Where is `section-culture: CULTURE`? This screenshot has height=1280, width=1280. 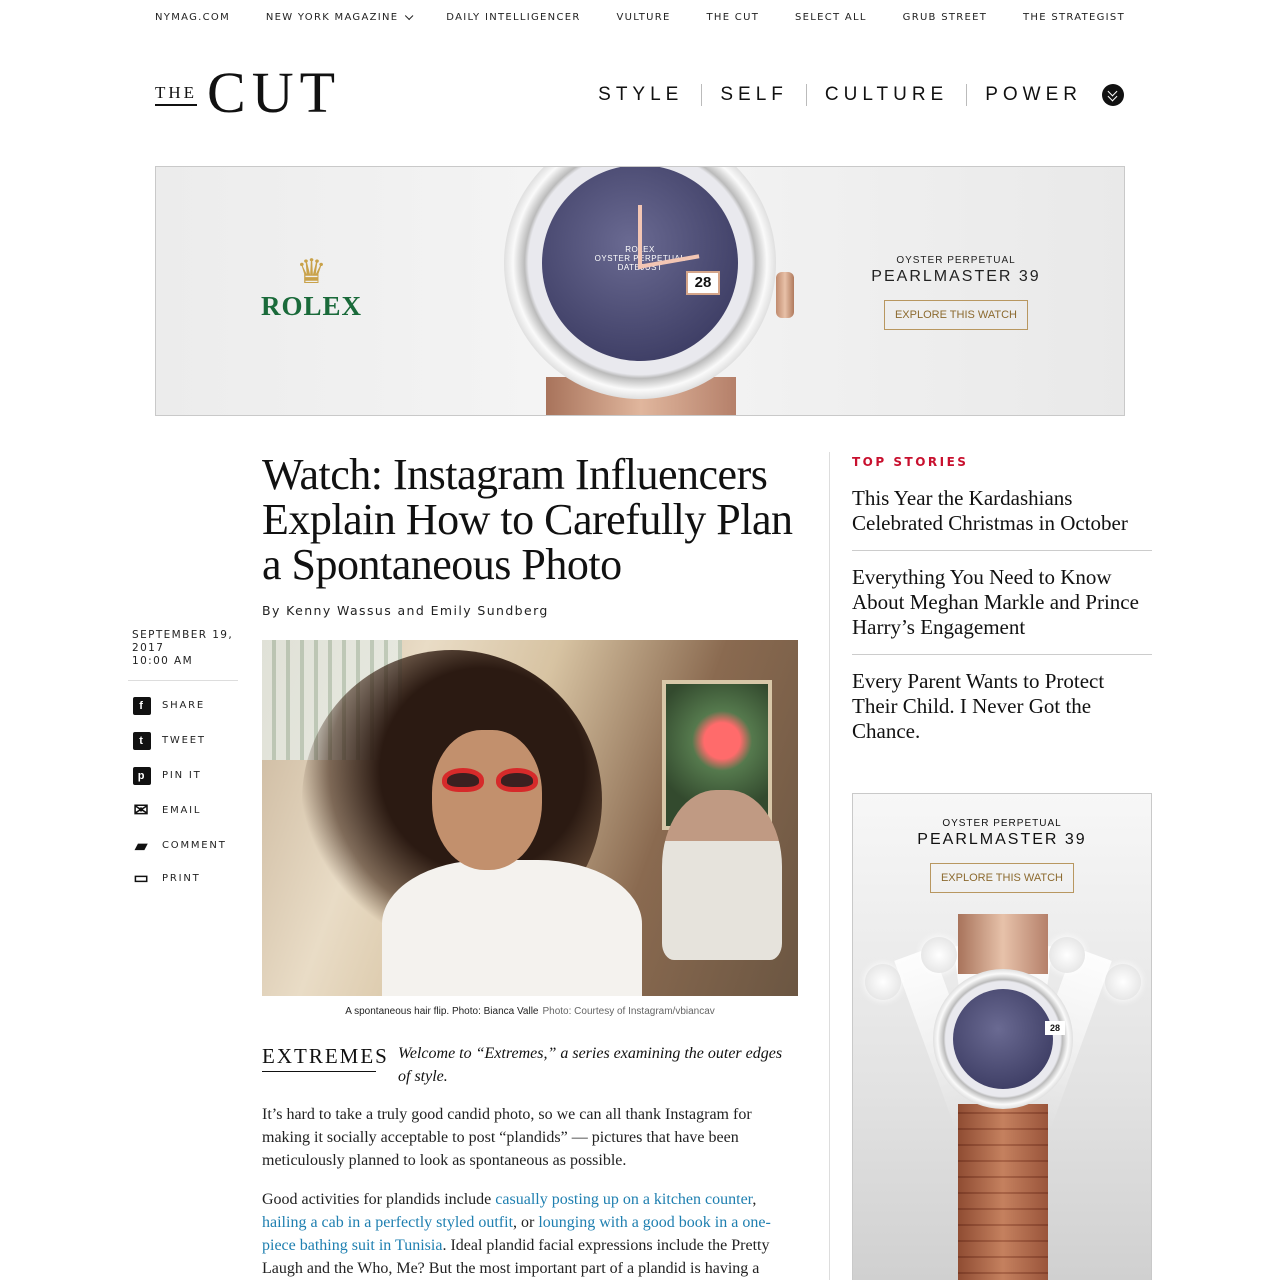 section-culture: CULTURE is located at coordinates (887, 95).